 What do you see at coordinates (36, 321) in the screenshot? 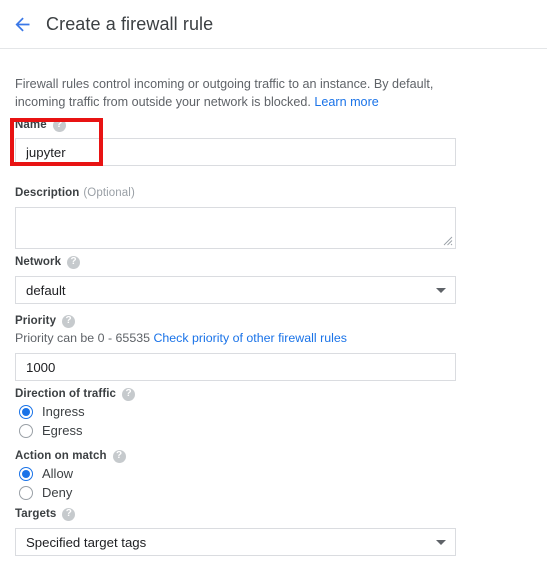
I see `priority-label-text: Priority` at bounding box center [36, 321].